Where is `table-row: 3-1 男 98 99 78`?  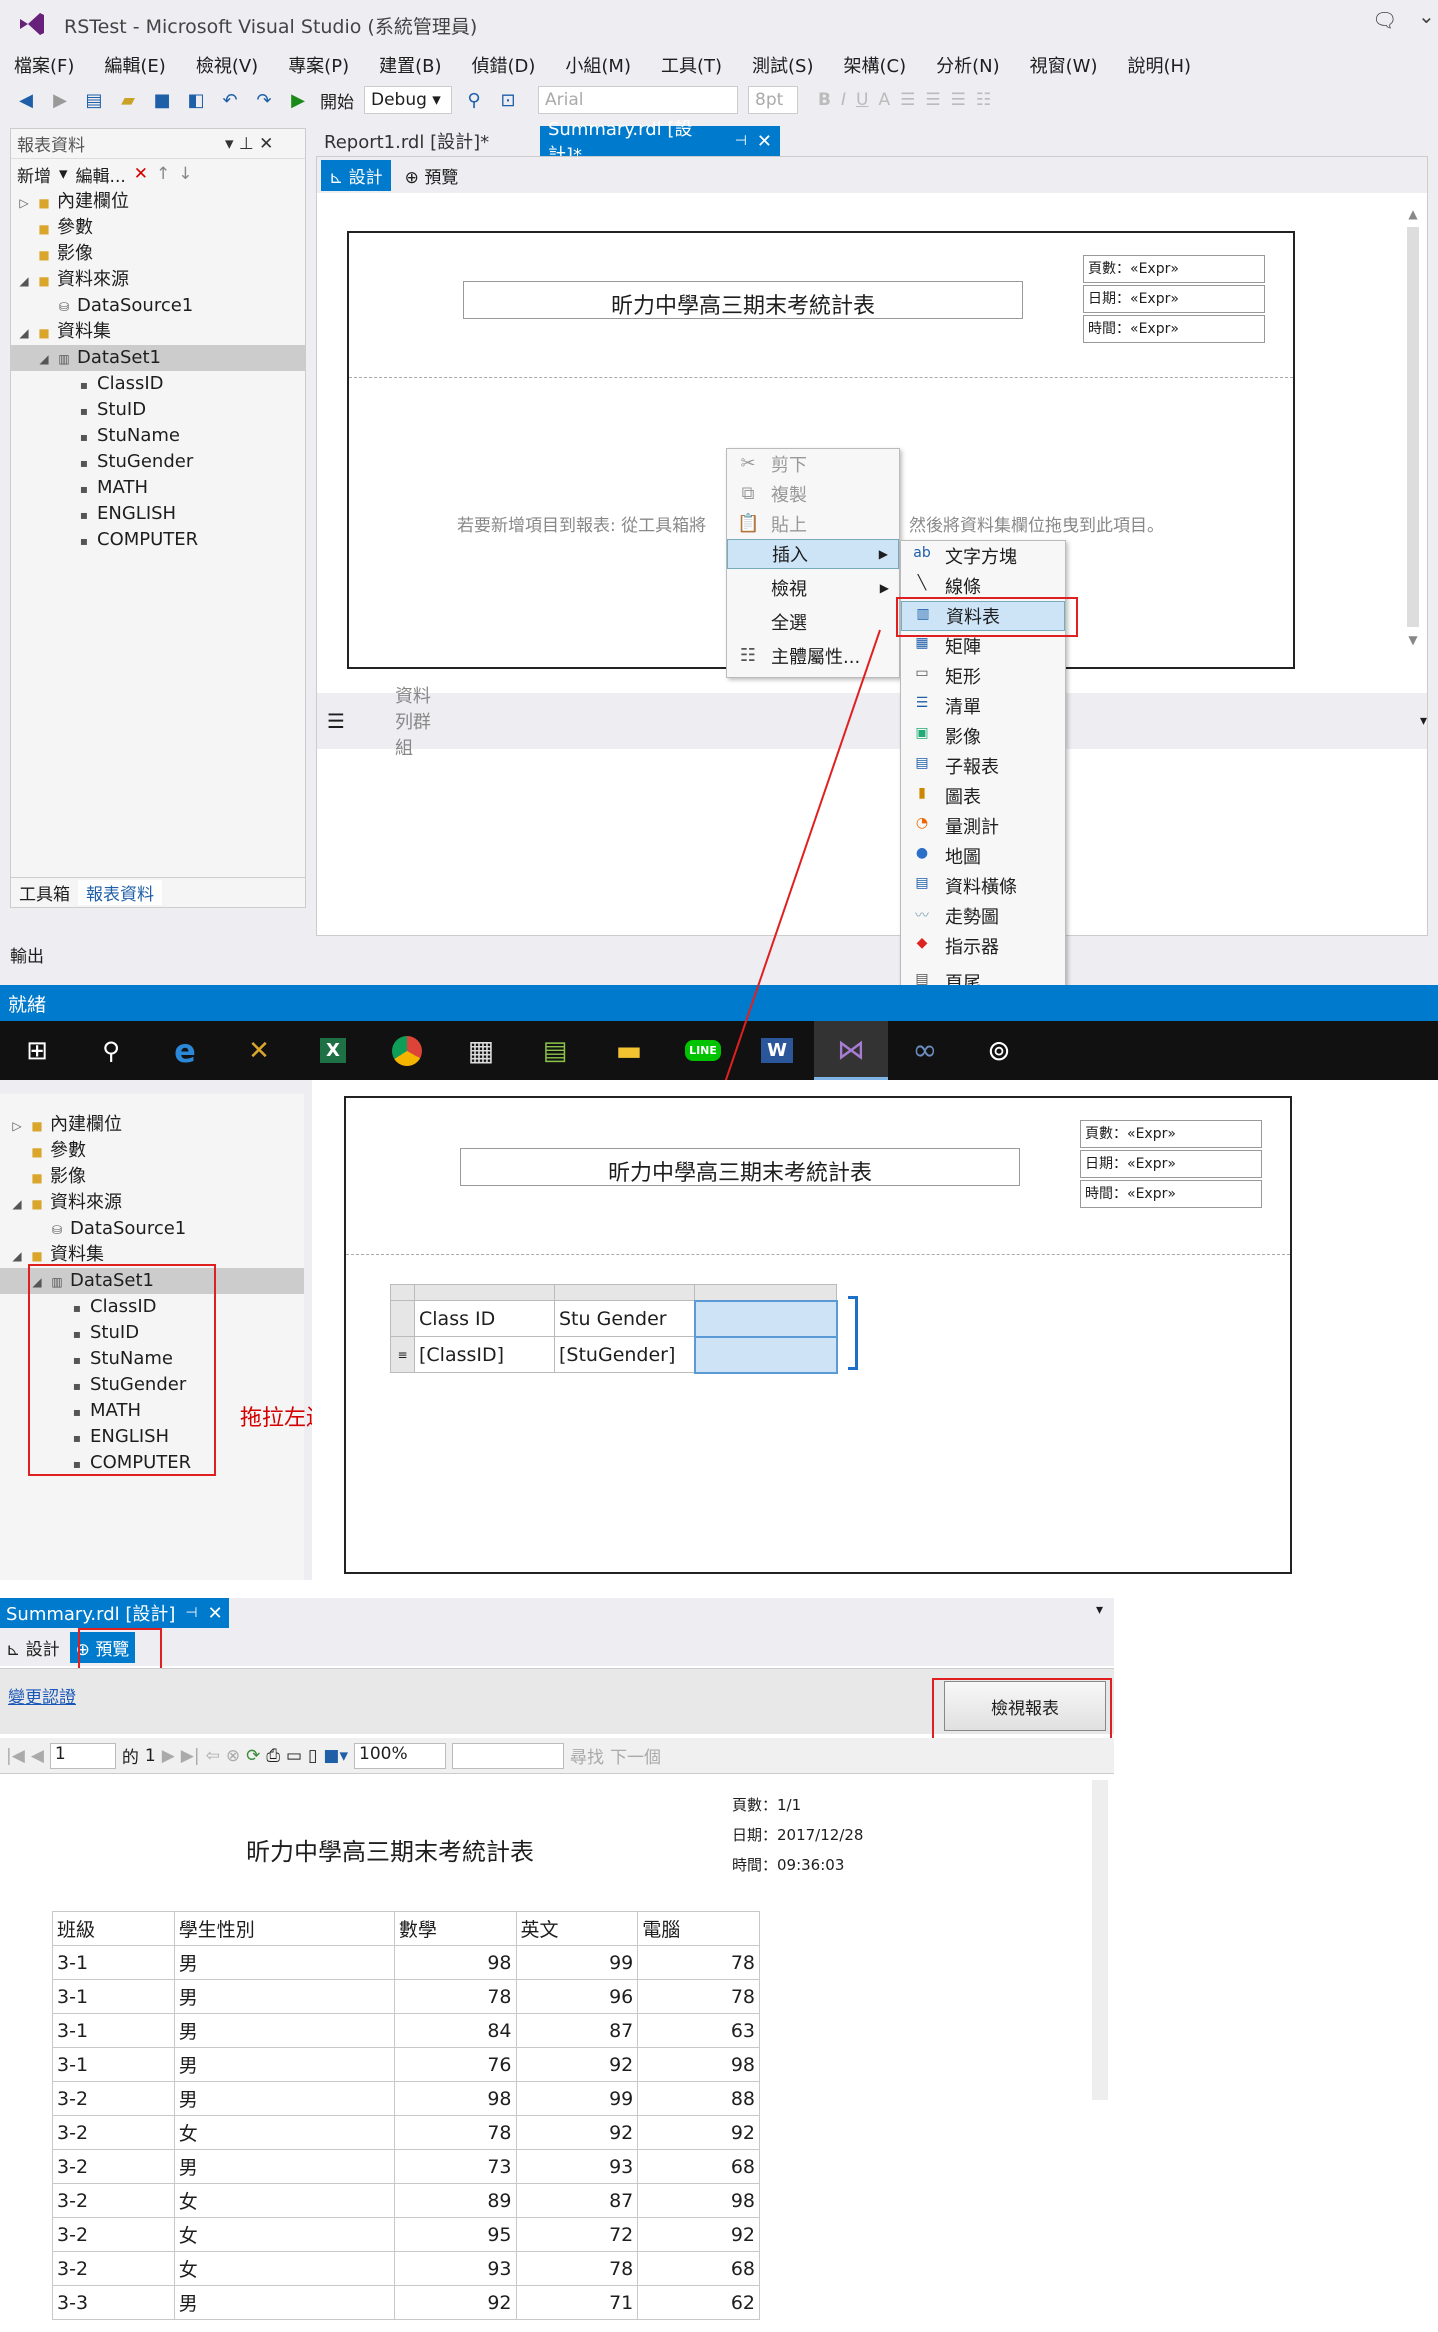
table-row: 3-1 男 98 99 78 is located at coordinates (406, 1962).